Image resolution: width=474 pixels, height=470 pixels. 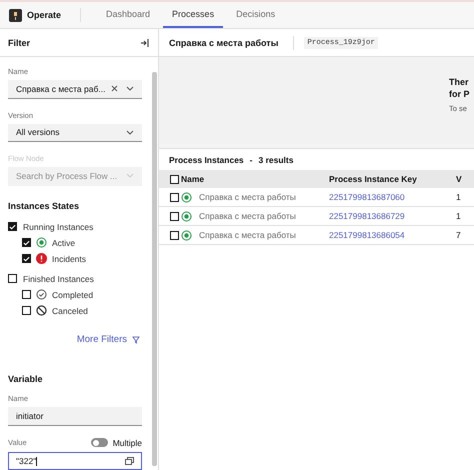 What do you see at coordinates (367, 216) in the screenshot?
I see `instance-key-link: 2251799813686729` at bounding box center [367, 216].